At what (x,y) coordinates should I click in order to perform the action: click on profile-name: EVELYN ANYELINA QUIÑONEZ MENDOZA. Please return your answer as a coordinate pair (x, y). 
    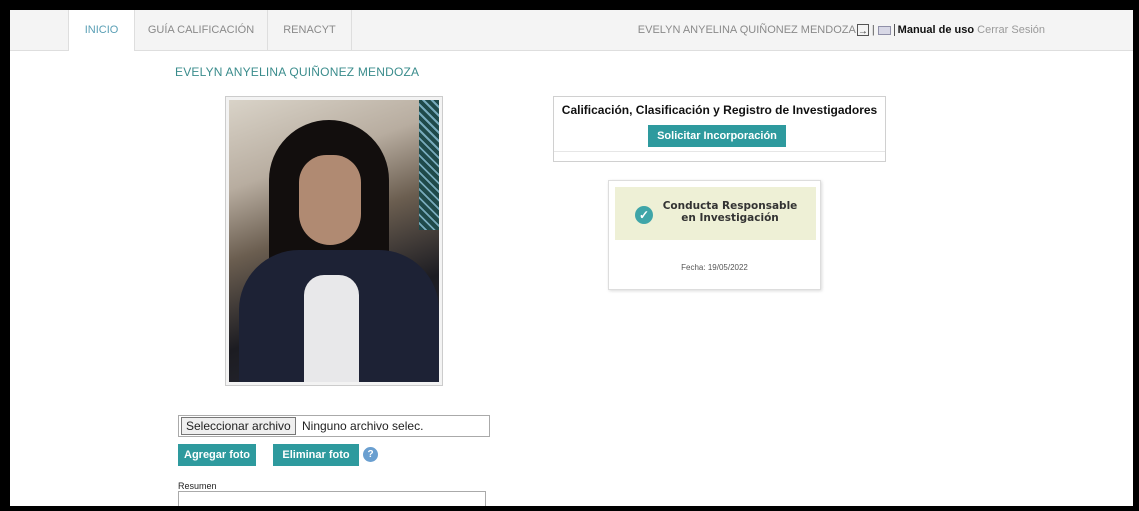
    Looking at the image, I should click on (297, 72).